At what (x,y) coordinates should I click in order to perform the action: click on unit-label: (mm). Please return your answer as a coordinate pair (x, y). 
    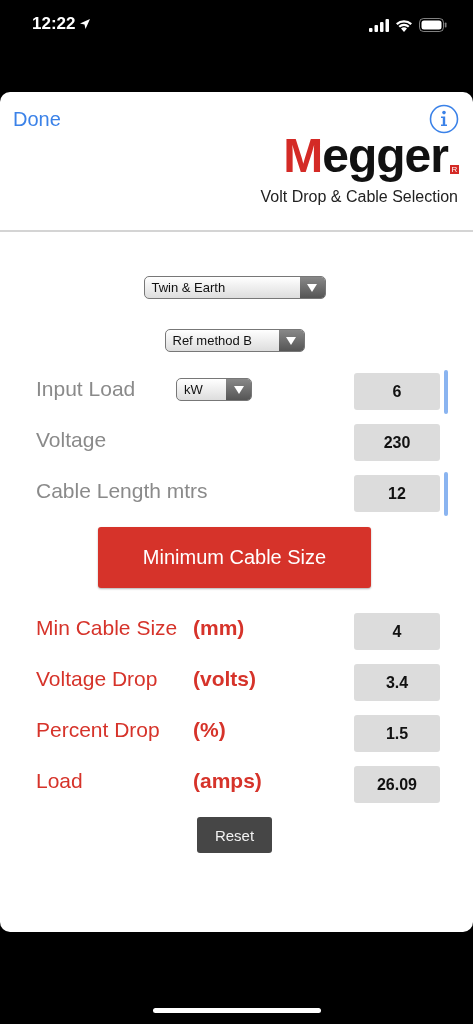
    Looking at the image, I should click on (219, 627).